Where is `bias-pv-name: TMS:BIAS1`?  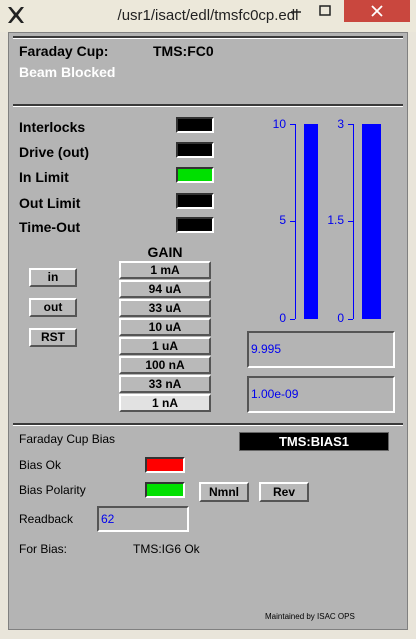
bias-pv-name: TMS:BIAS1 is located at coordinates (314, 441).